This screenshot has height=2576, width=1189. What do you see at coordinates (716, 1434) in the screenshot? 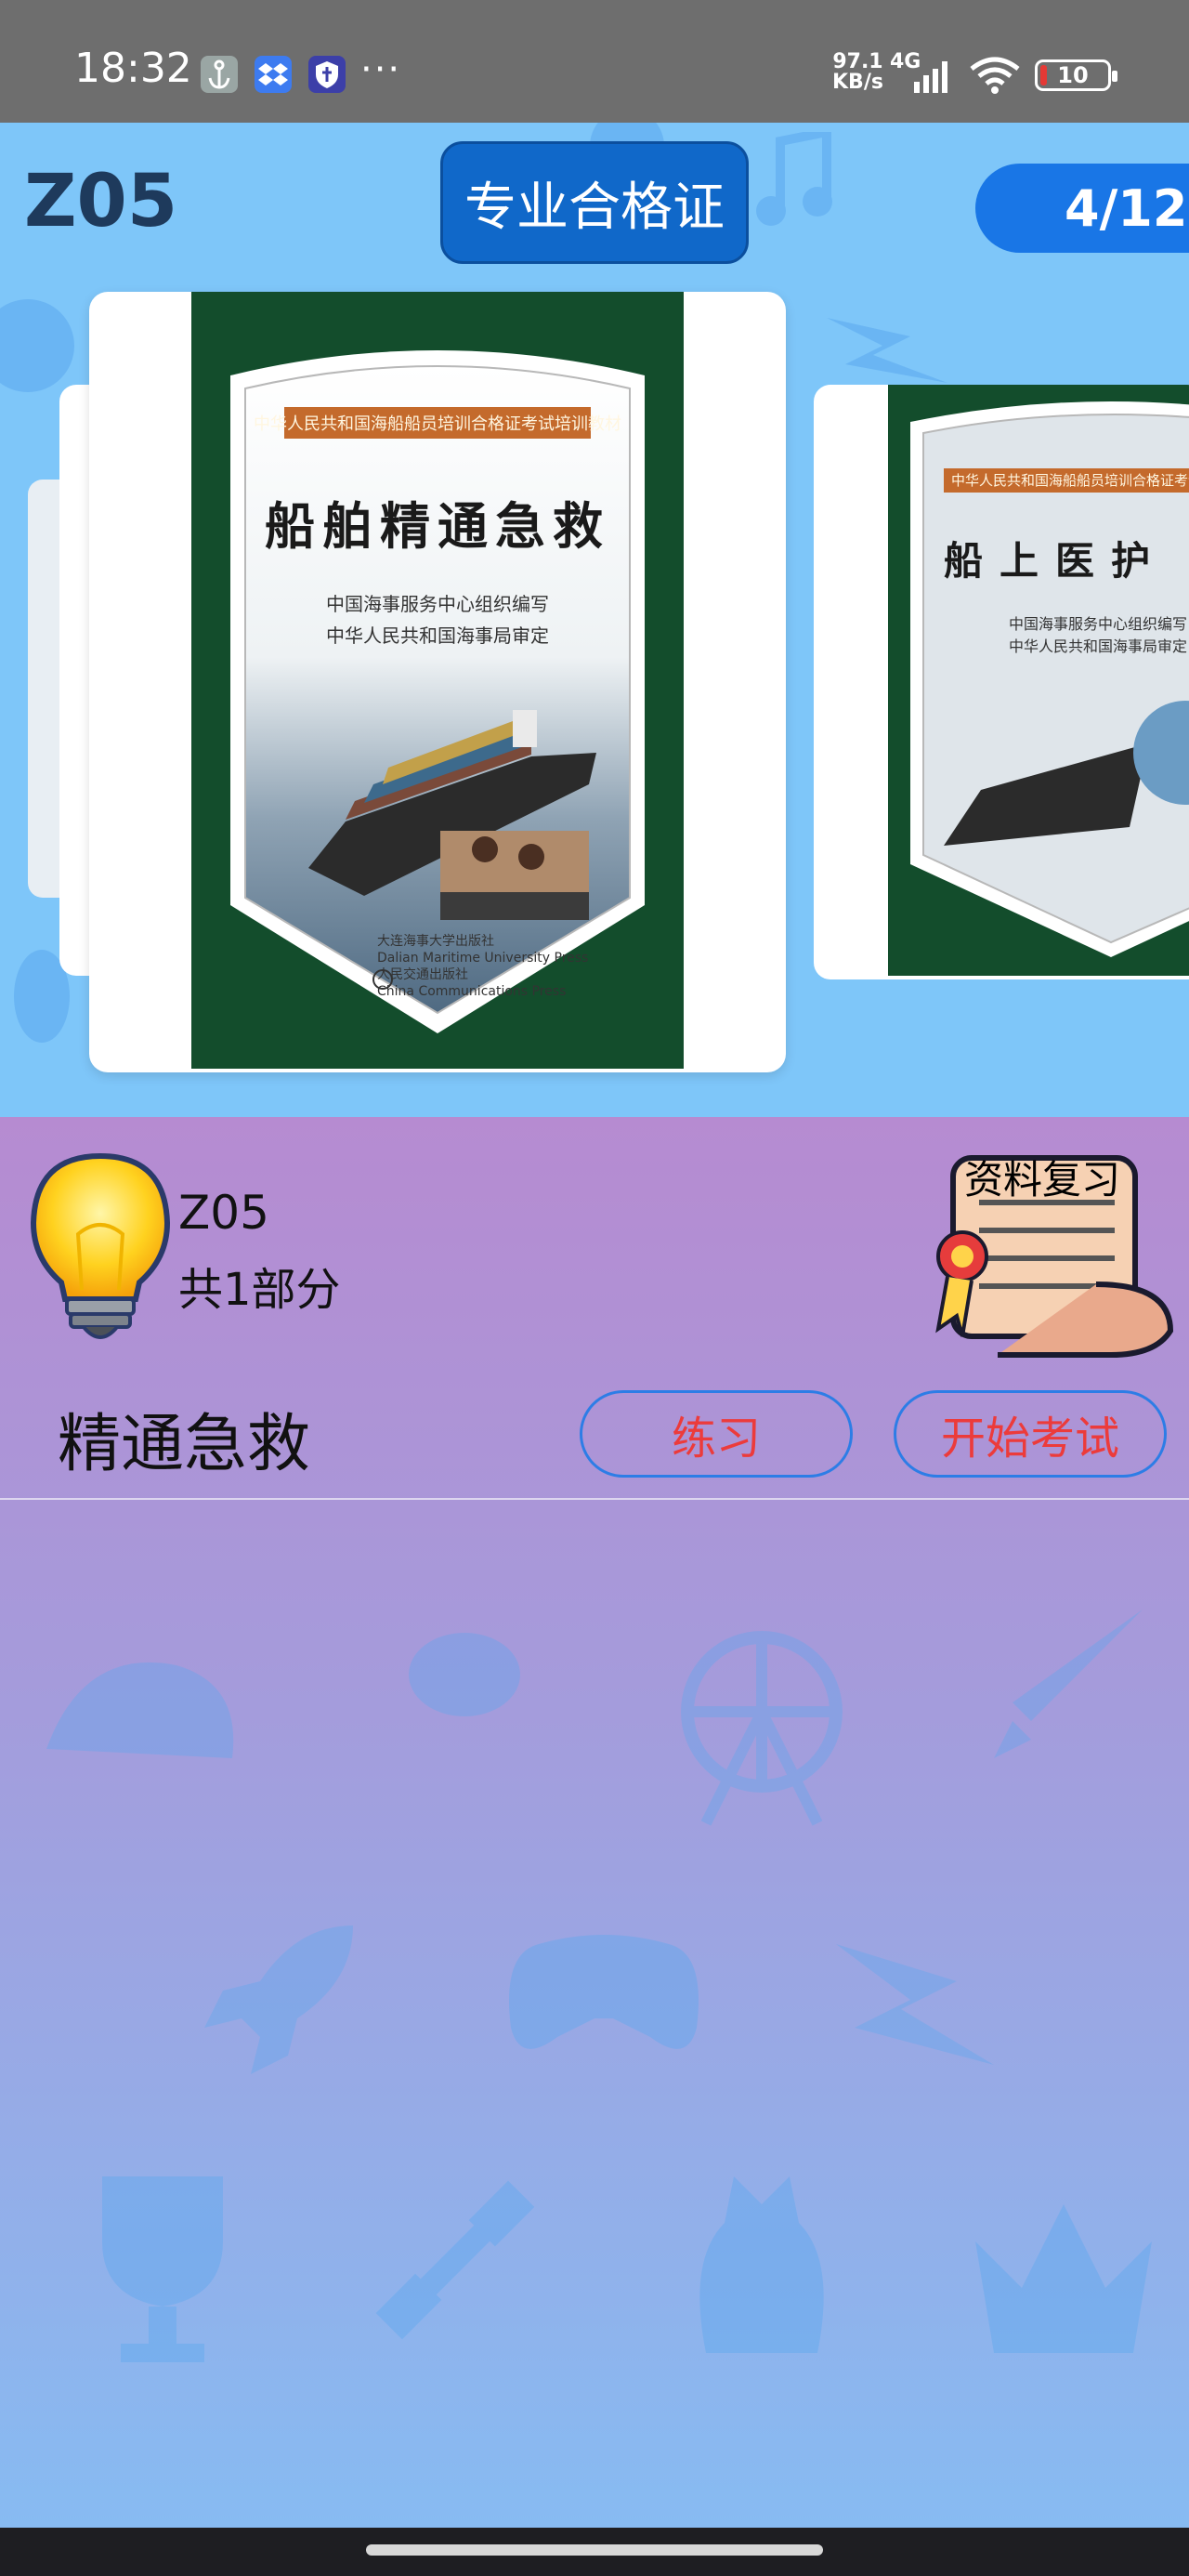
I see `practice-button: 练习` at bounding box center [716, 1434].